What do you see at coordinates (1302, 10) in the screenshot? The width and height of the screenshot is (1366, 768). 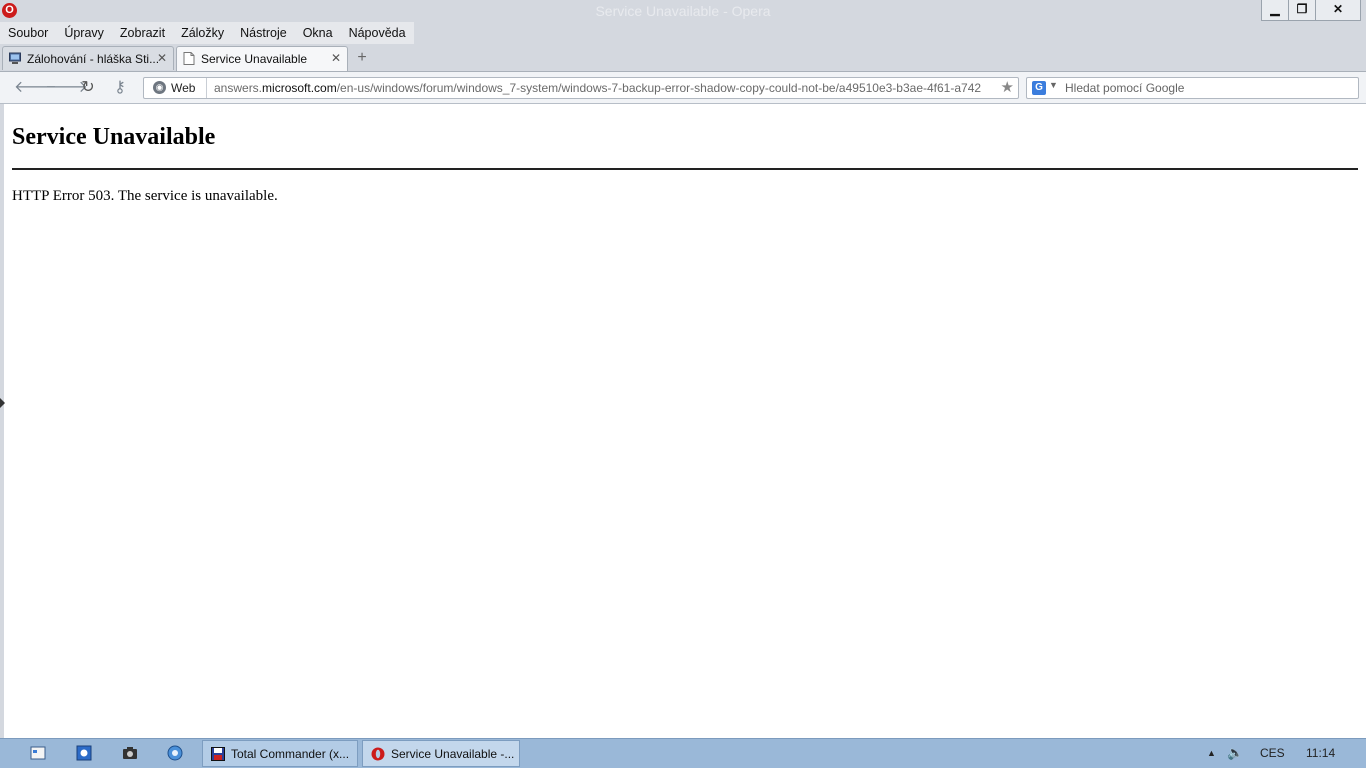 I see `restore-button: ❐` at bounding box center [1302, 10].